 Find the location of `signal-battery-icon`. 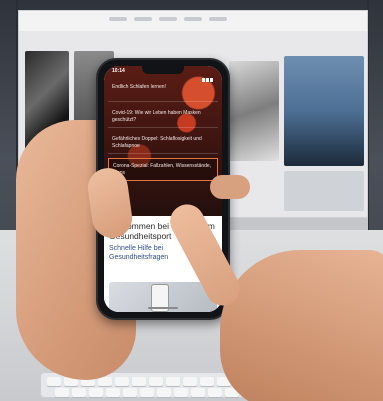

signal-battery-icon is located at coordinates (208, 75).